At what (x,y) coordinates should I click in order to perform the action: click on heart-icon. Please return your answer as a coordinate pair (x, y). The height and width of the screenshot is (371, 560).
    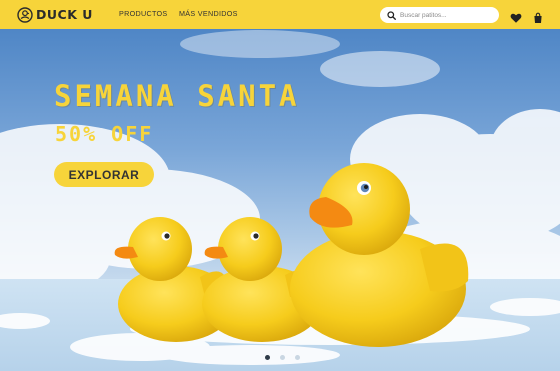
    Looking at the image, I should click on (516, 18).